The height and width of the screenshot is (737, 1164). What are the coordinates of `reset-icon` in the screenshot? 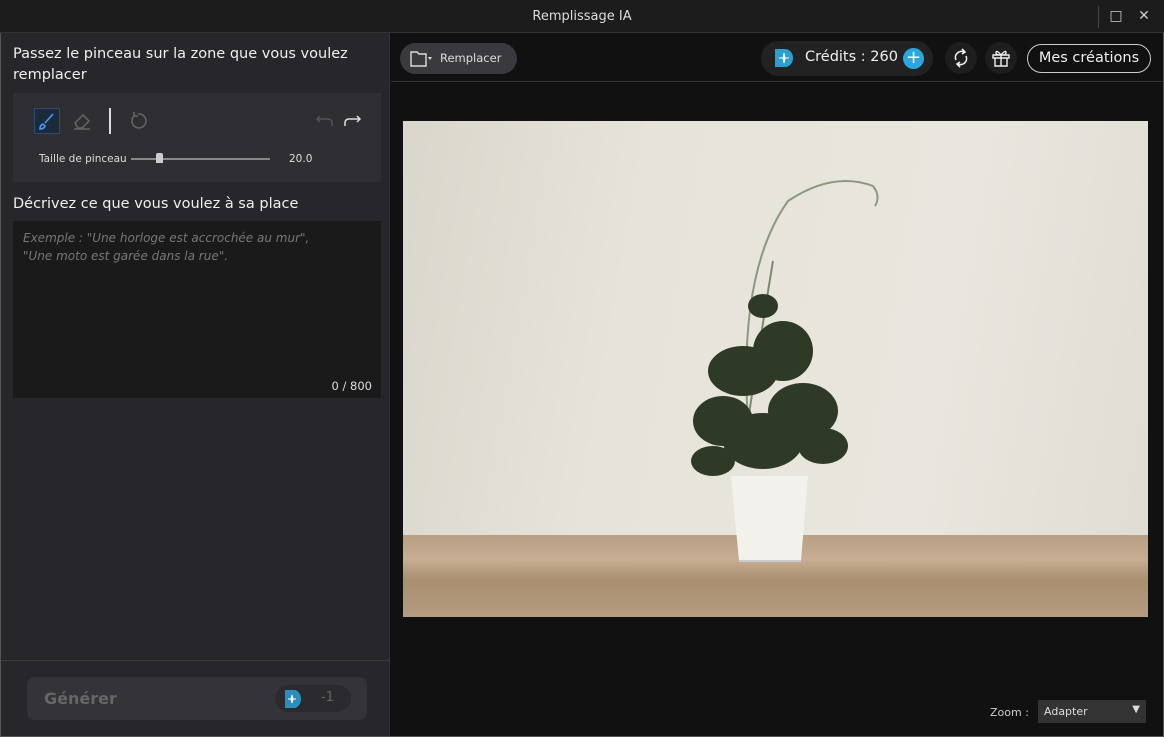 It's located at (139, 120).